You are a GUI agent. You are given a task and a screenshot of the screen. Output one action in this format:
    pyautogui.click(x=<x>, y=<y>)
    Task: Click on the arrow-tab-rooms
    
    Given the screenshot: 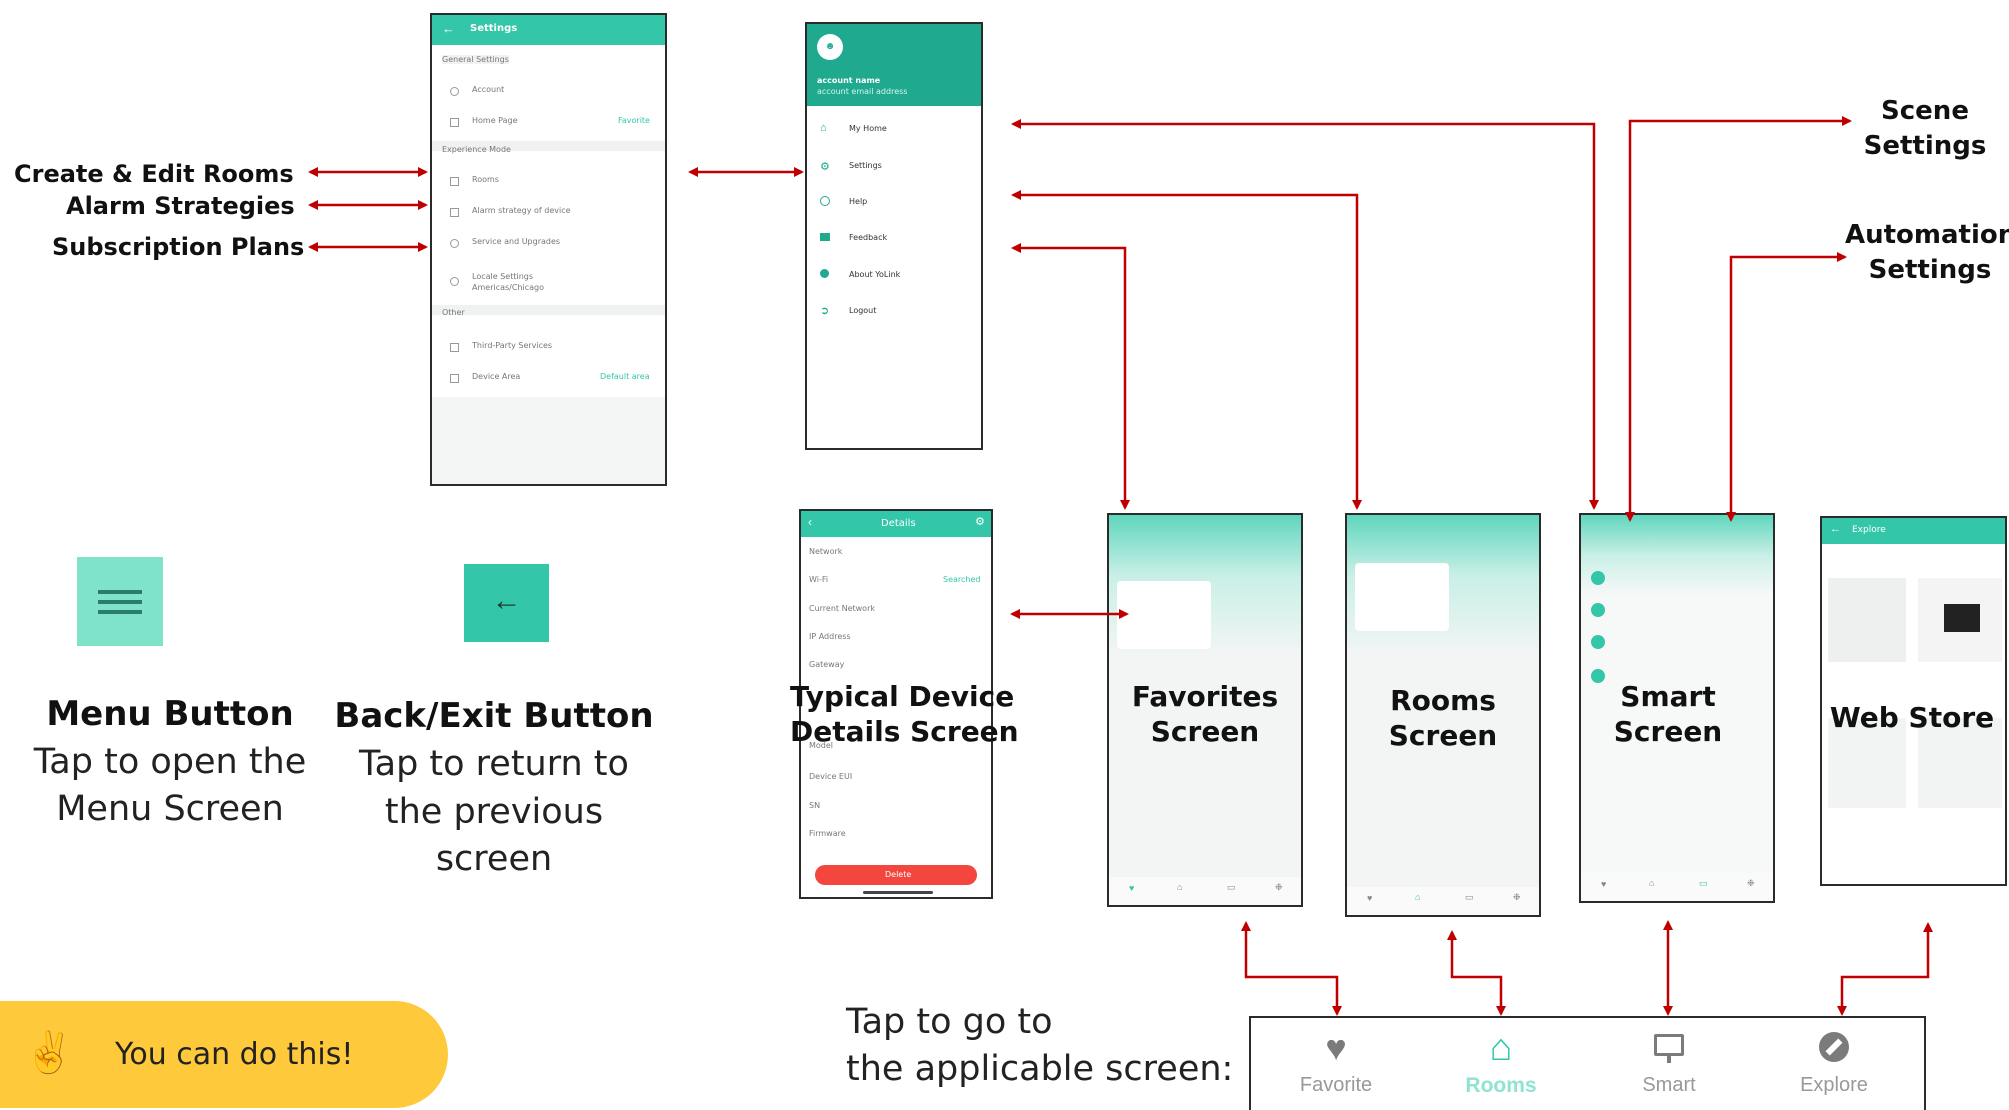 What is the action you would take?
    pyautogui.click(x=1476, y=973)
    